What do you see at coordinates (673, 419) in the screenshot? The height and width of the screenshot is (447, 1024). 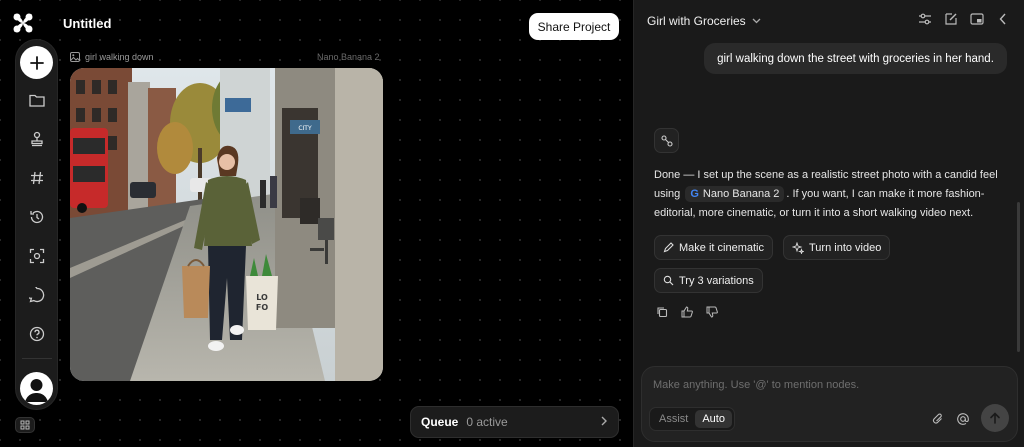 I see `mode-assist: Assist` at bounding box center [673, 419].